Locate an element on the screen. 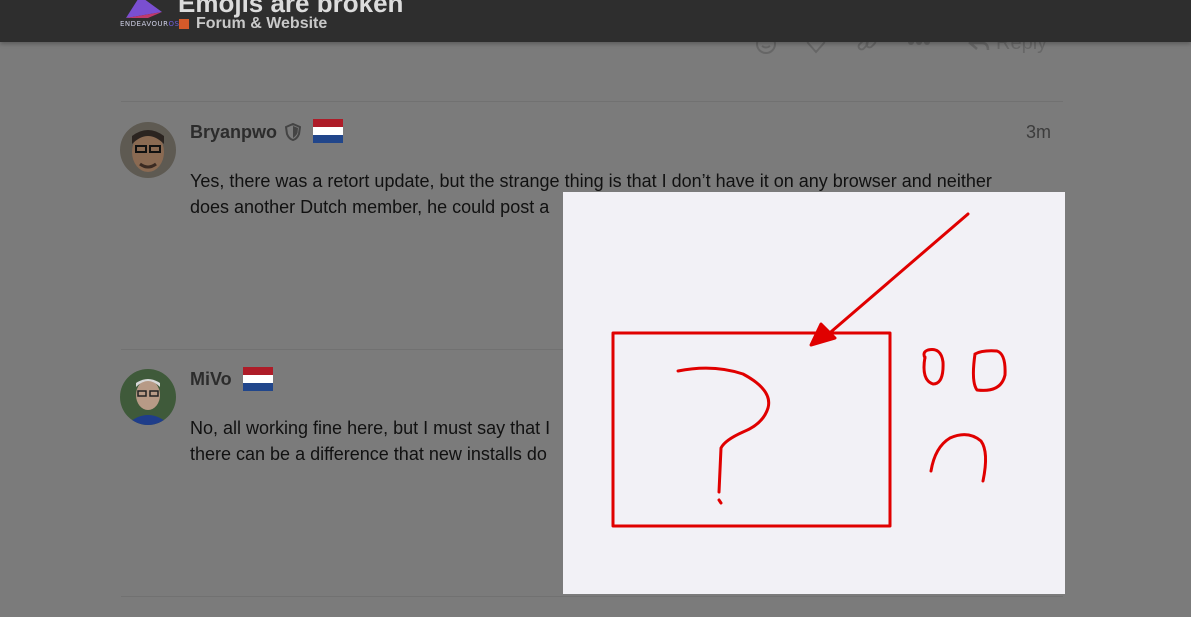 The height and width of the screenshot is (617, 1191). category-link: Forum & Website is located at coordinates (253, 24).